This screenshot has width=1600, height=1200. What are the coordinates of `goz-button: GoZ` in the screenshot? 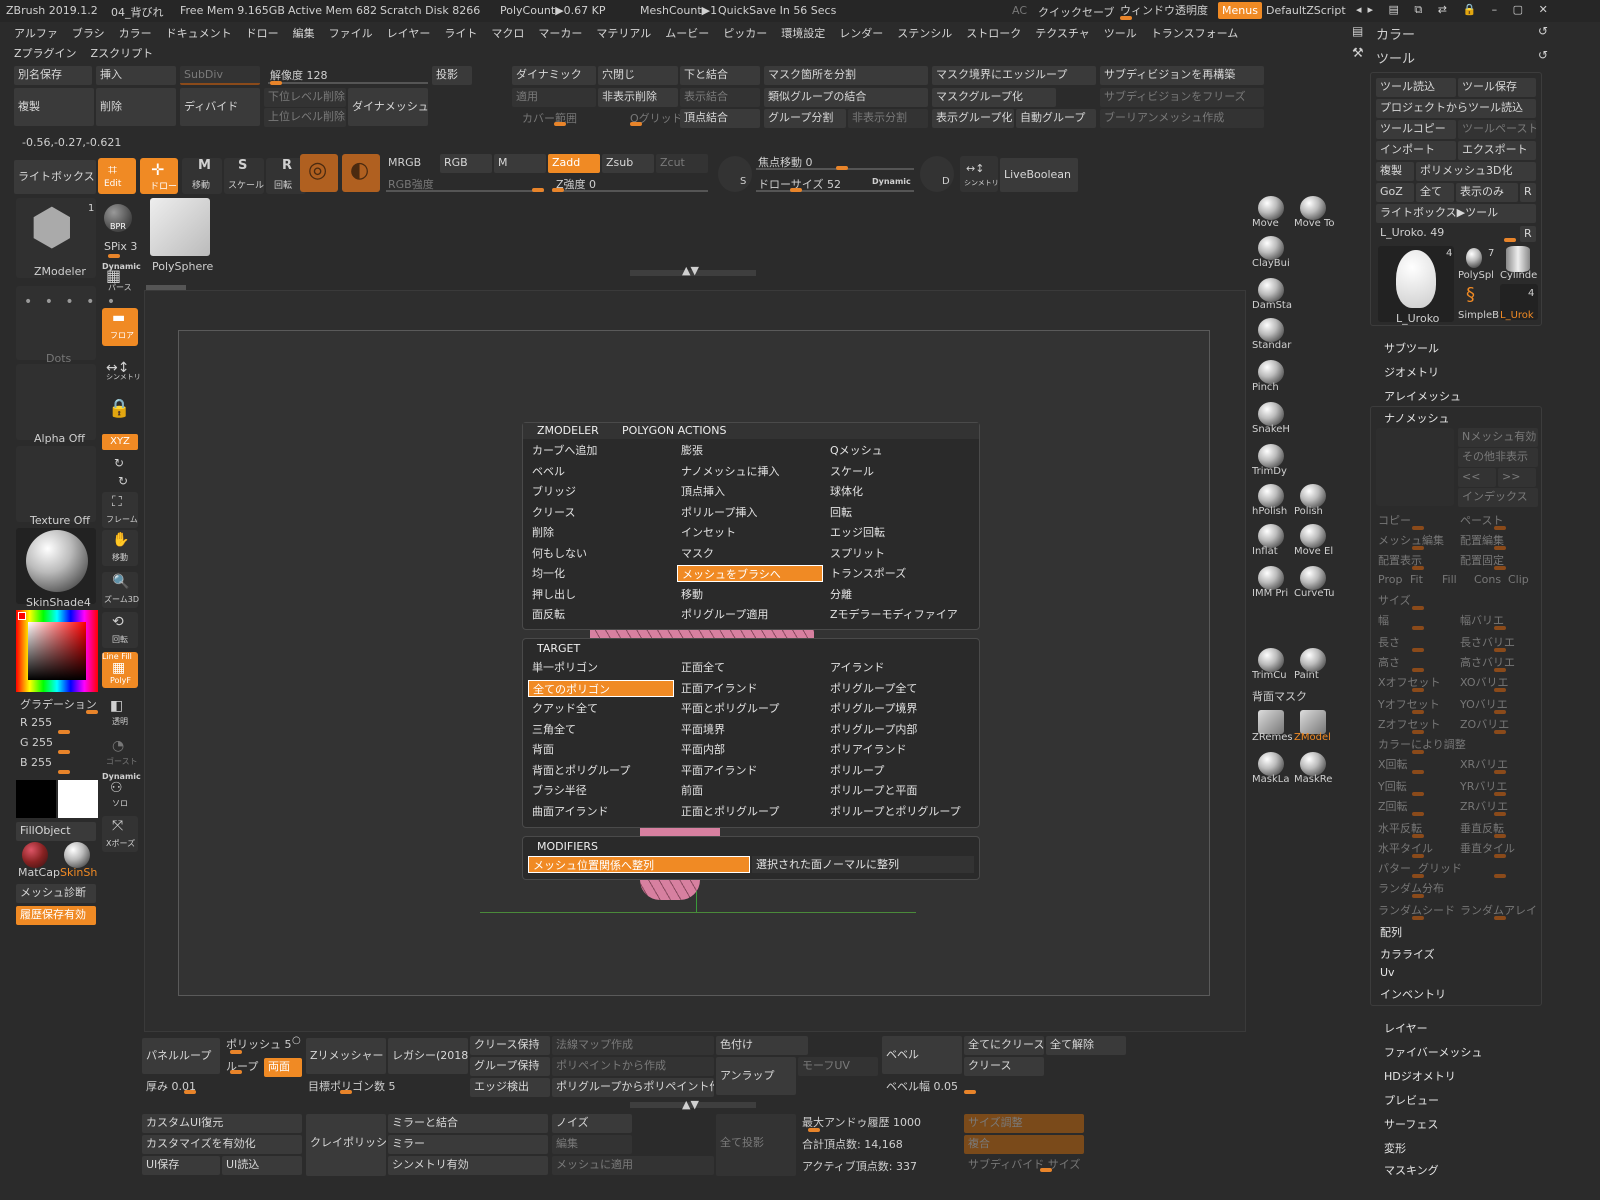 It's located at (1395, 192).